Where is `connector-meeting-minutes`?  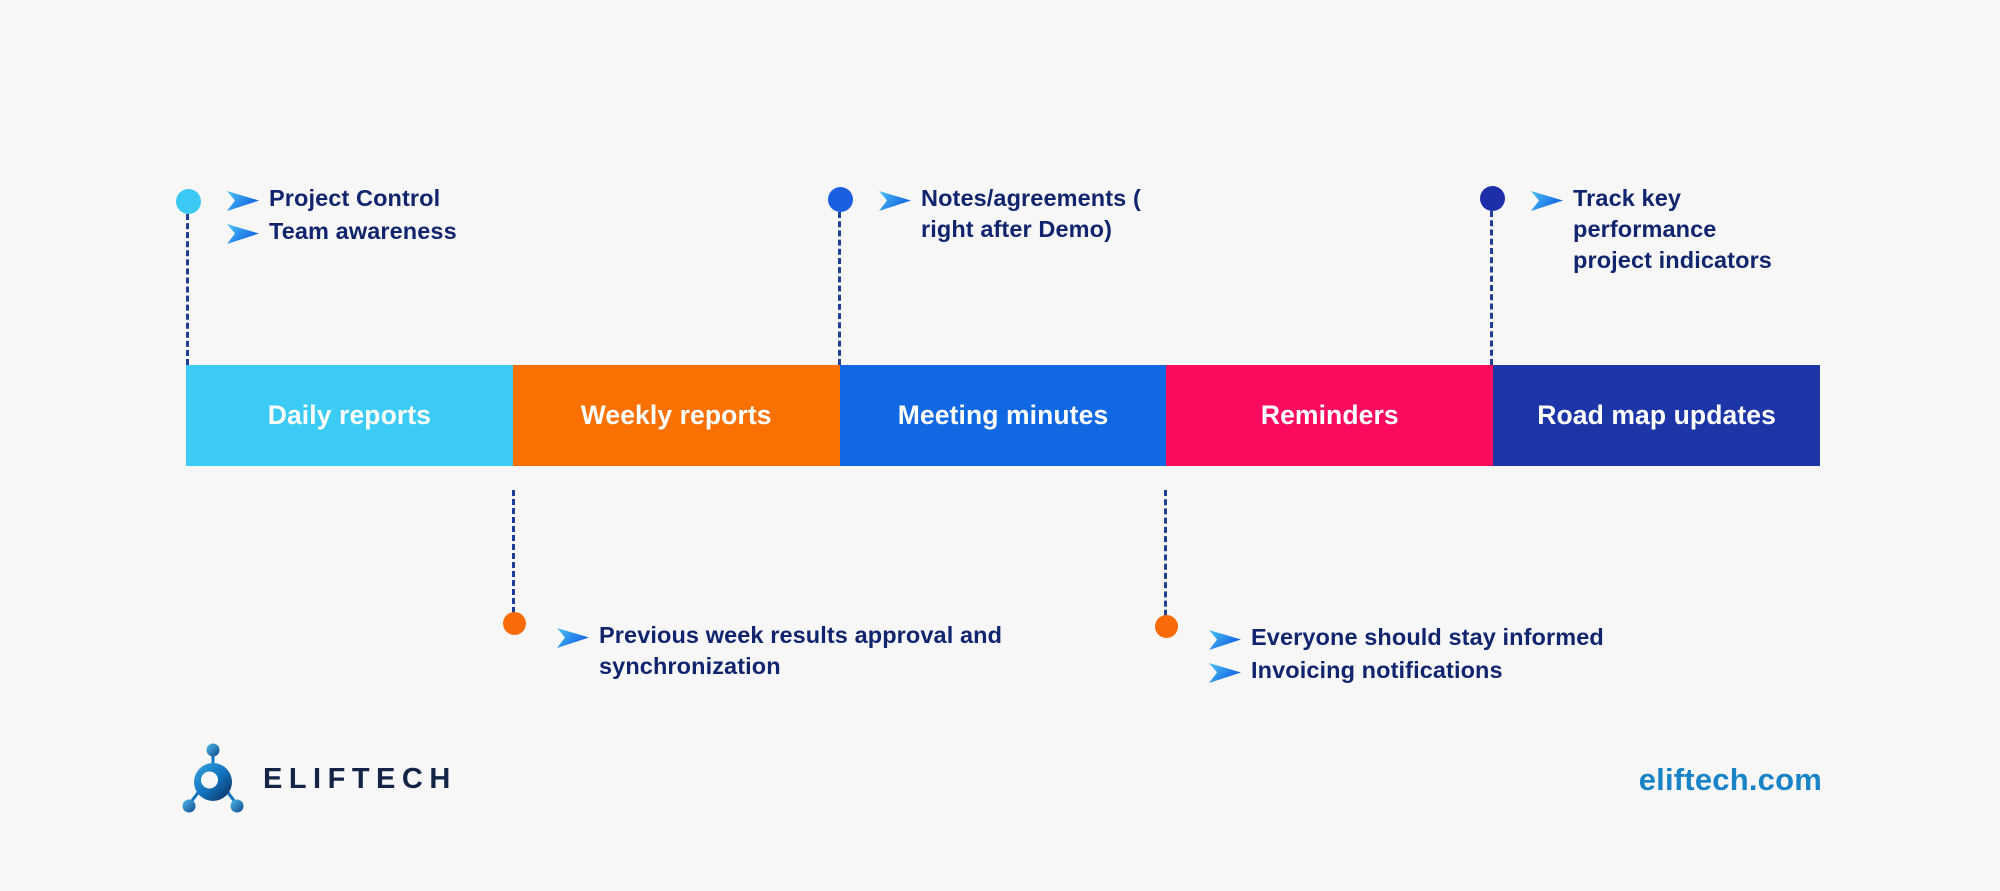 connector-meeting-minutes is located at coordinates (840, 276).